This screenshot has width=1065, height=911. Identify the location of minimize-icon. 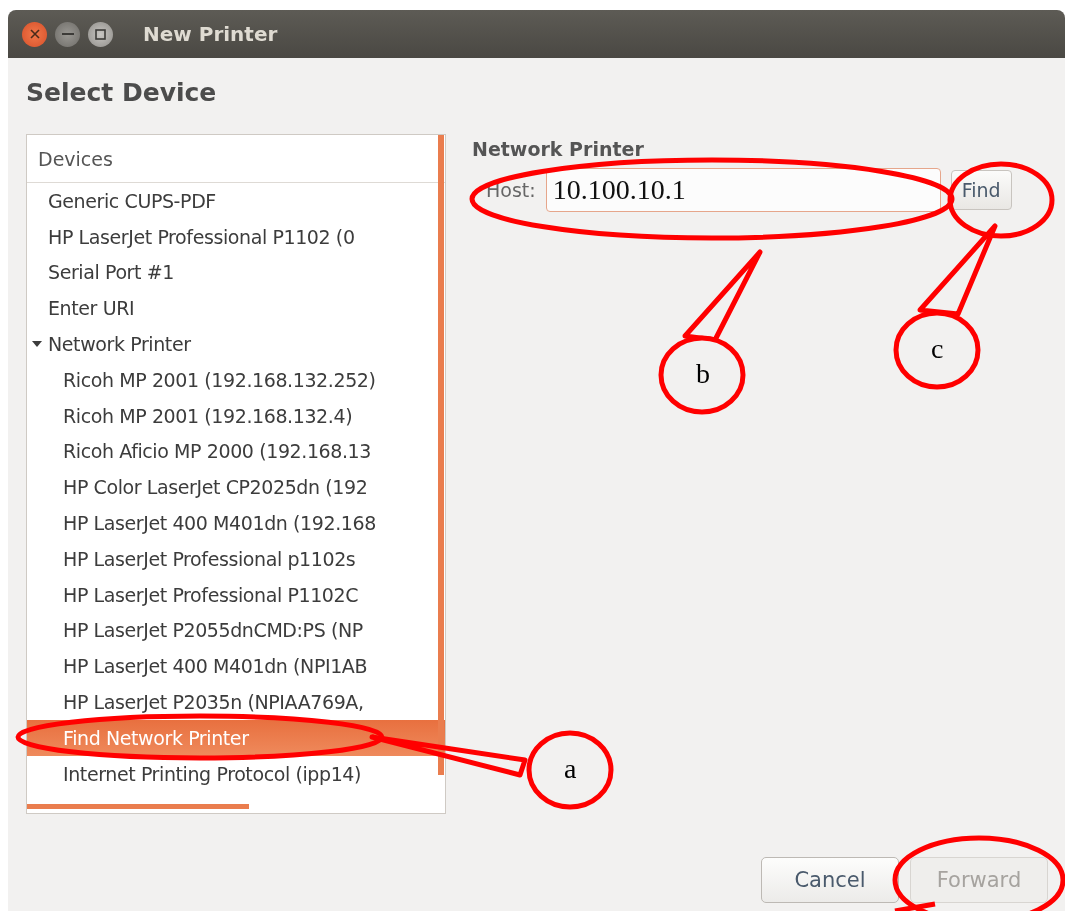
(67, 34).